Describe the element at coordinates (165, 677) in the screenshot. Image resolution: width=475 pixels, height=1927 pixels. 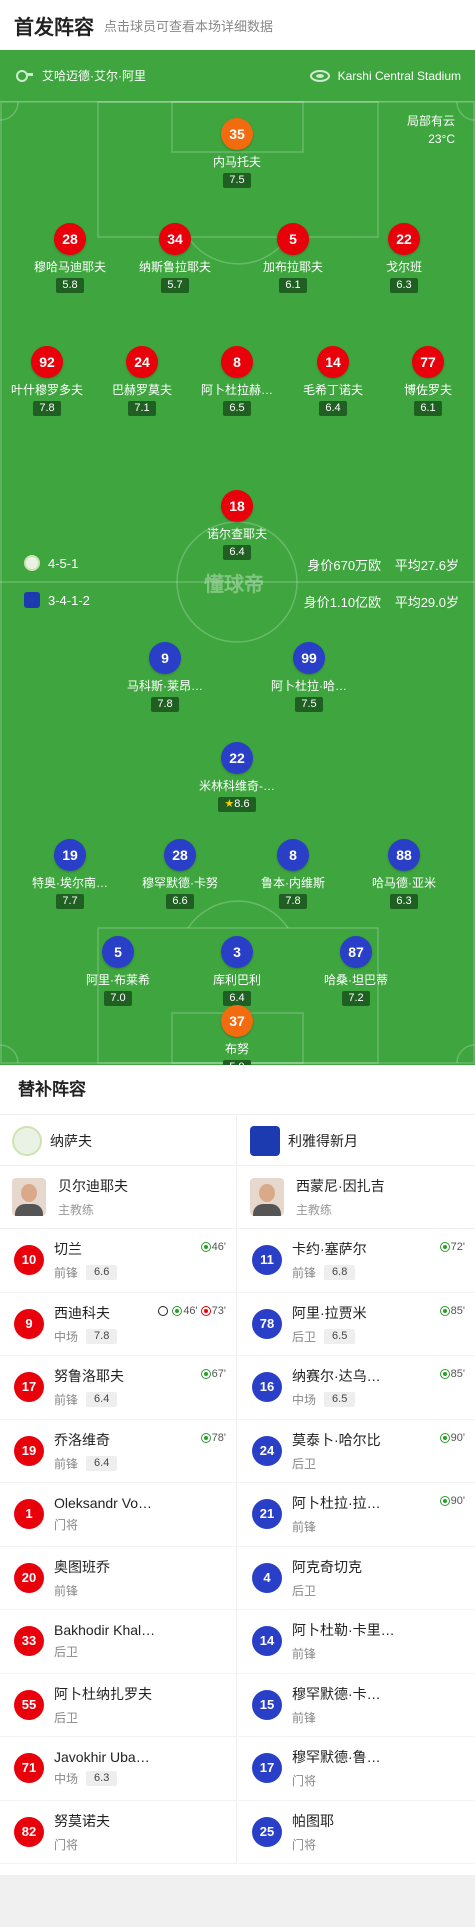
I see `away-player: 9 马科斯·莱昂… 7.8` at that location.